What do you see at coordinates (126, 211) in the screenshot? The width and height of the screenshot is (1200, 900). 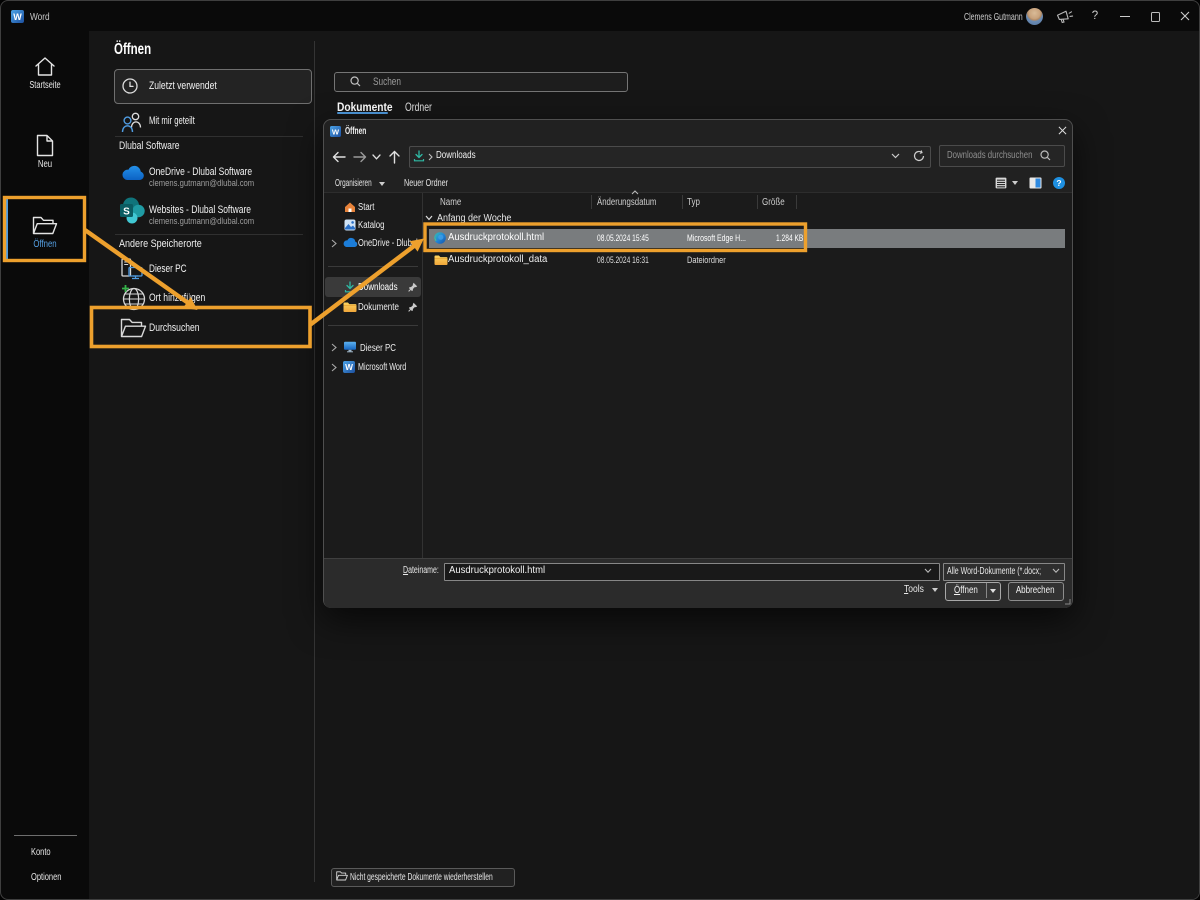 I see `svg-text: S` at bounding box center [126, 211].